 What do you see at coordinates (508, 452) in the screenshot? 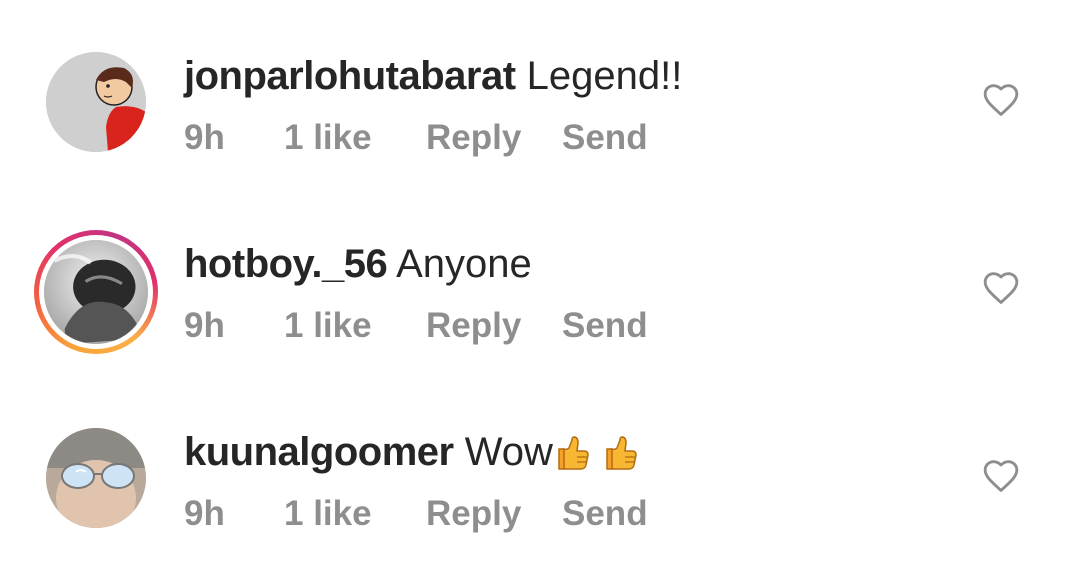
I see `comment-text: Wow` at bounding box center [508, 452].